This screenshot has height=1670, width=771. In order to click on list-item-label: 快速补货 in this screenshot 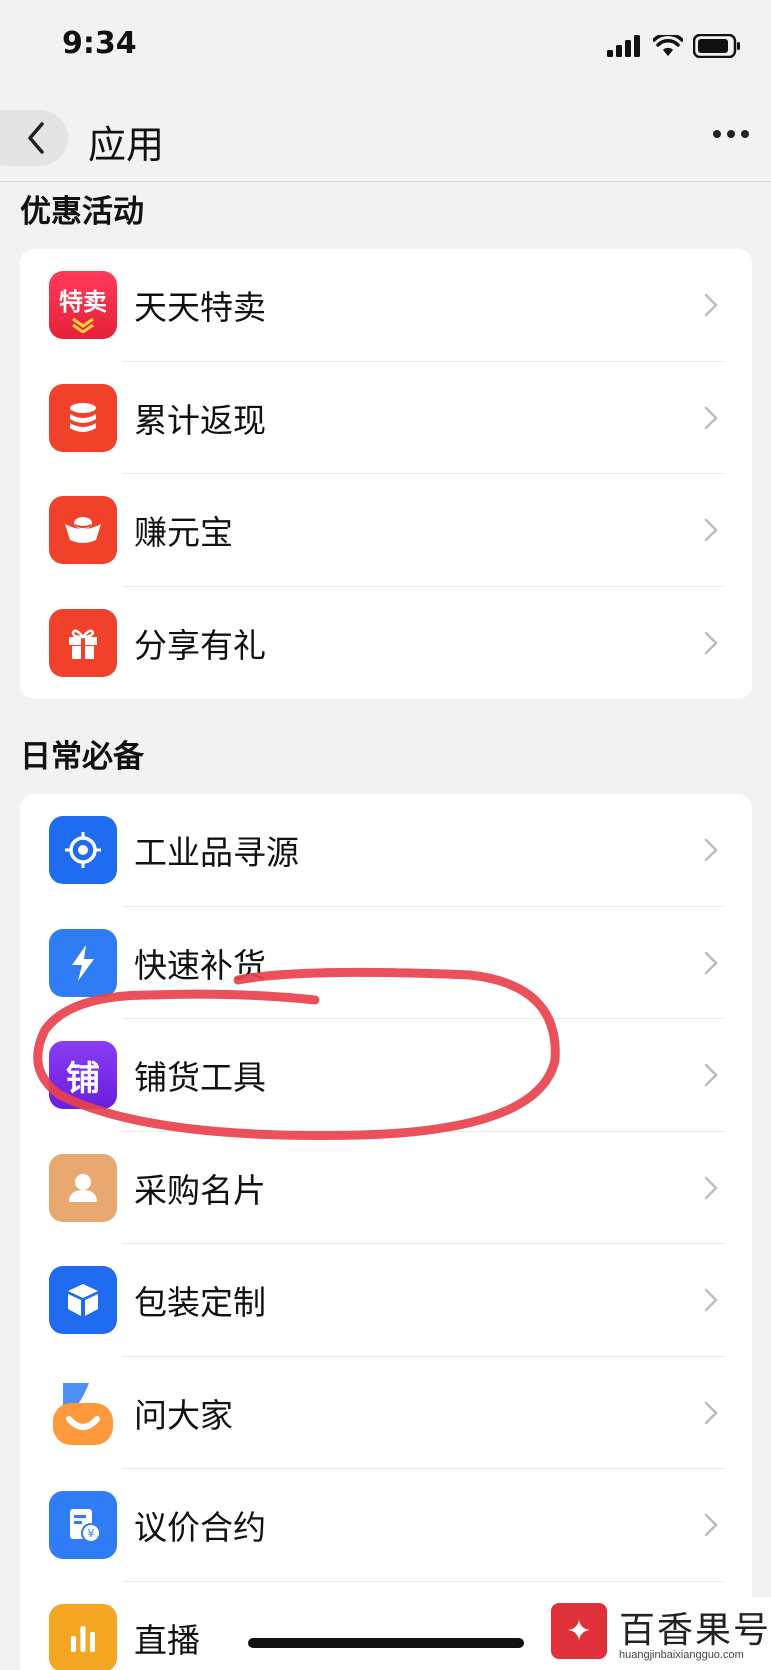, I will do `click(200, 965)`.